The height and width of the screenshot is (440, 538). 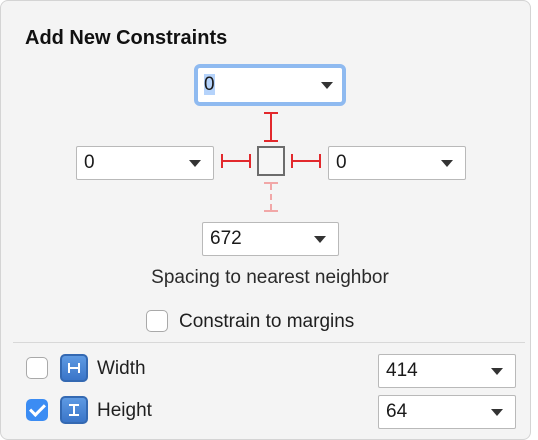 What do you see at coordinates (37, 410) in the screenshot?
I see `height-checkbox` at bounding box center [37, 410].